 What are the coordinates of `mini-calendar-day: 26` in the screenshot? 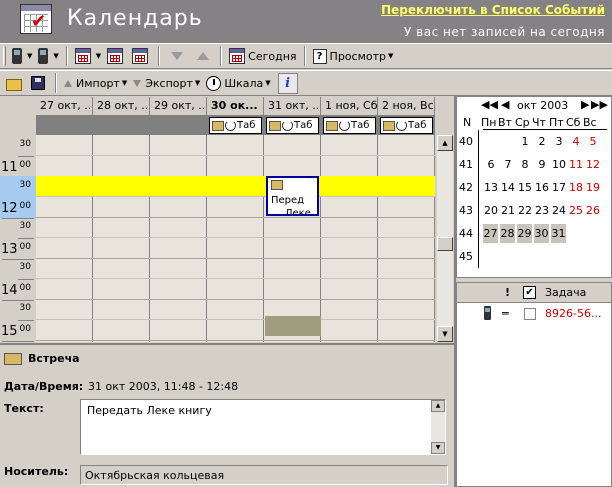 It's located at (593, 210).